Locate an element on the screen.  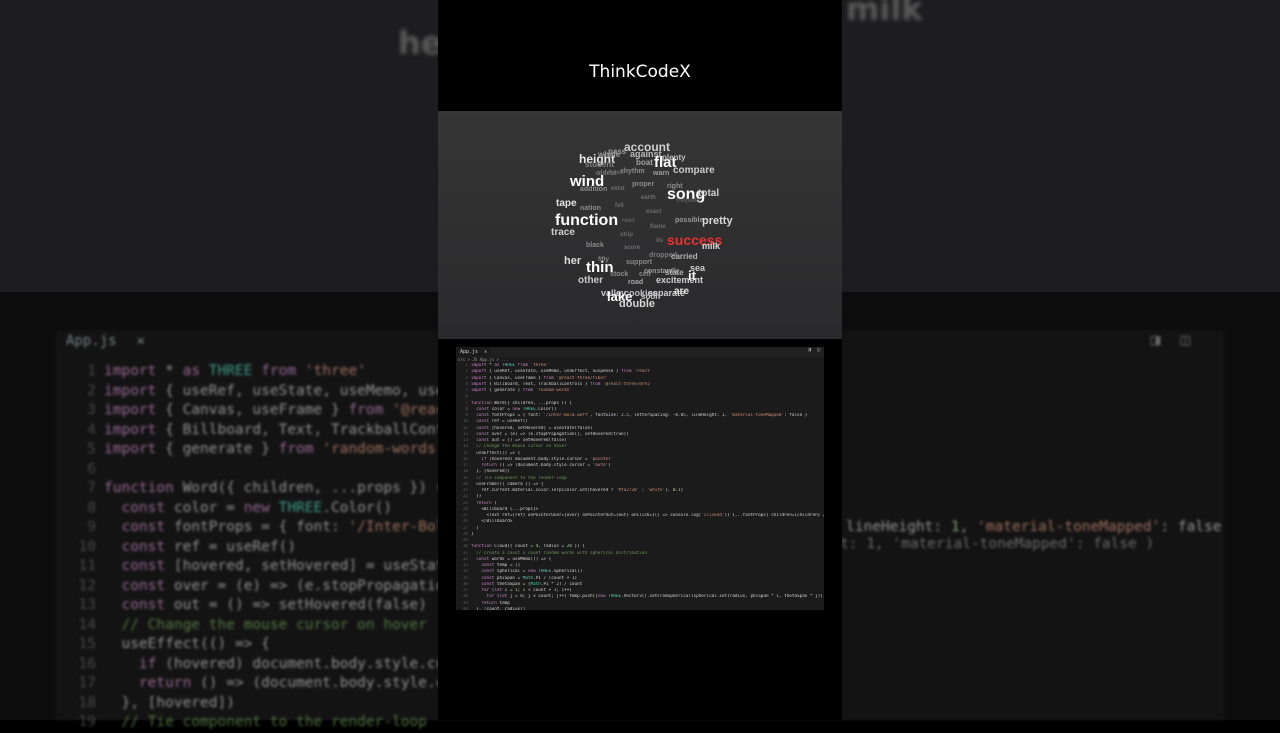
background-tab-label: App.js is located at coordinates (91, 341).